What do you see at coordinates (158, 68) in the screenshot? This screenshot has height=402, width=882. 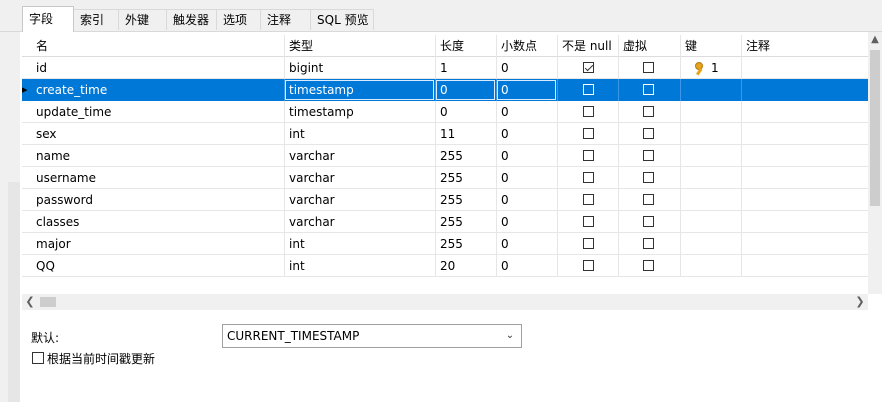 I see `cell-name: id` at bounding box center [158, 68].